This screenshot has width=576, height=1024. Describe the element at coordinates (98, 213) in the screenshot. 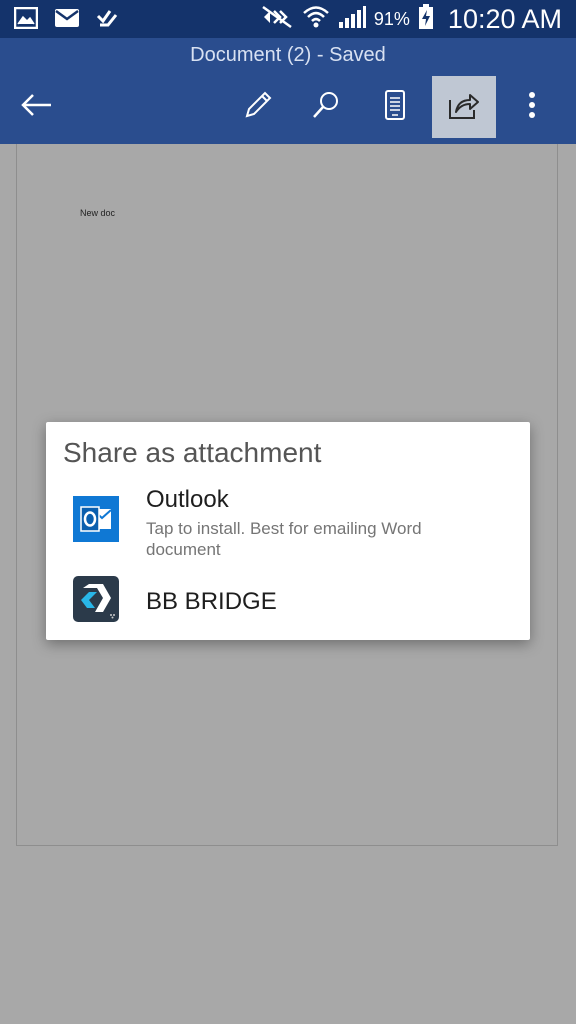

I see `document-text: New doc` at that location.